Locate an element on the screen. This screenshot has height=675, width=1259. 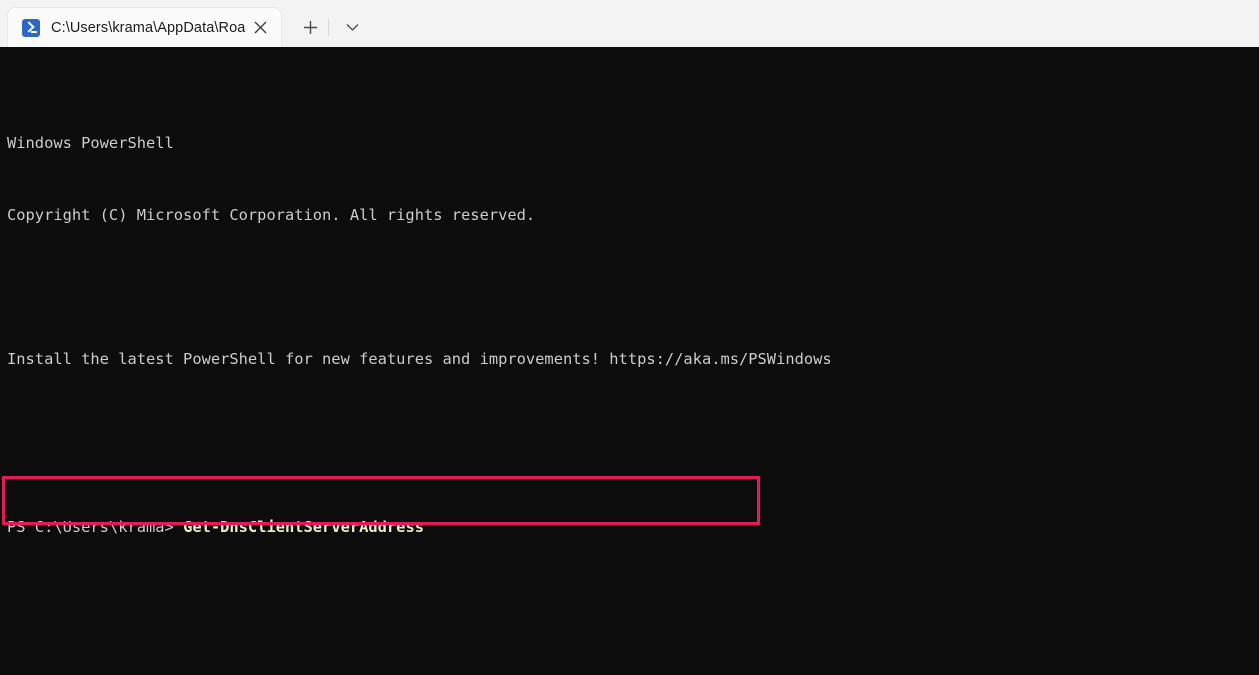
close-icon is located at coordinates (260, 28).